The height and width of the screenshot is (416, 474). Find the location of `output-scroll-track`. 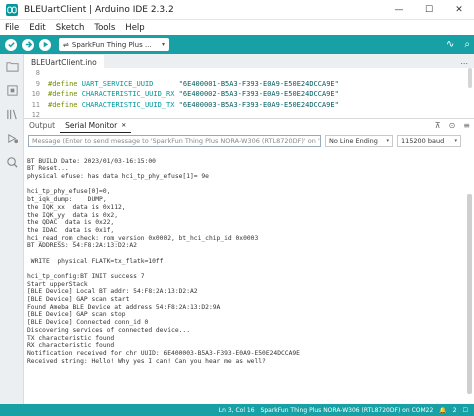

output-scroll-track is located at coordinates (469, 299).